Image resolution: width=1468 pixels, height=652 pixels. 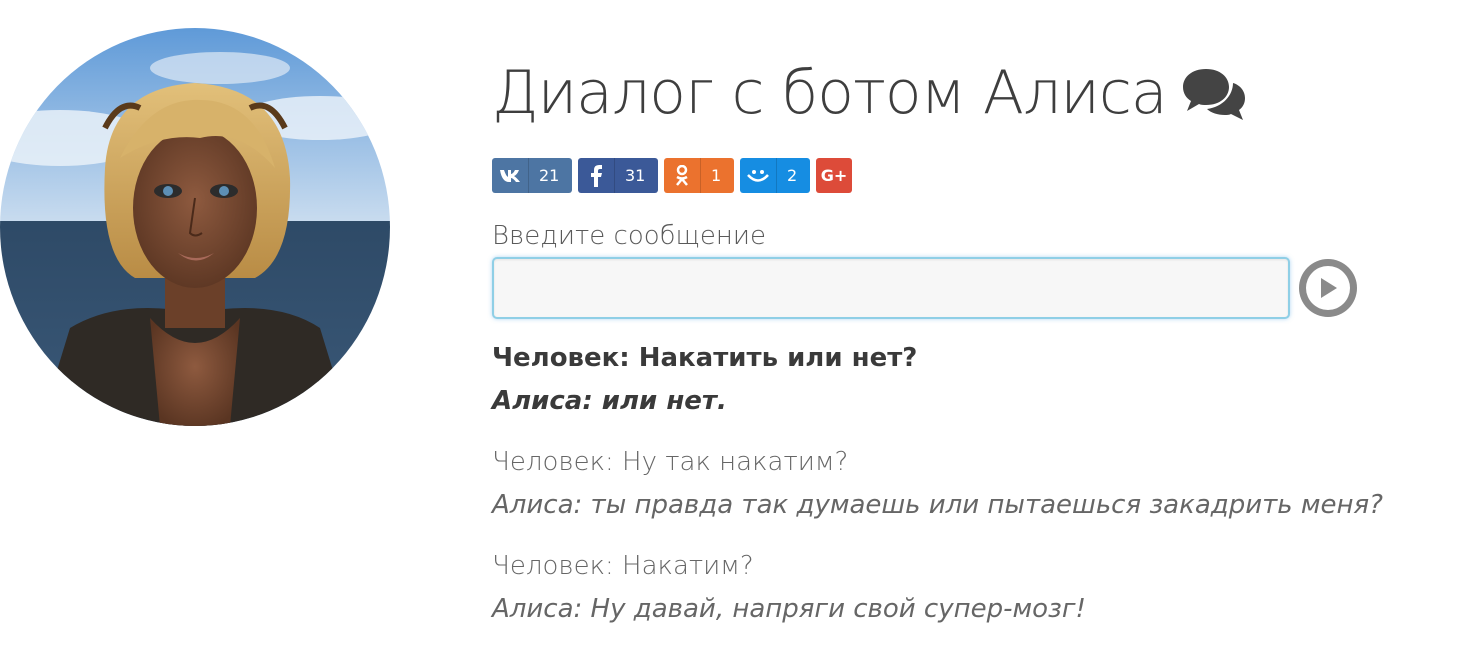 I want to click on facebook-icon, so click(x=596, y=175).